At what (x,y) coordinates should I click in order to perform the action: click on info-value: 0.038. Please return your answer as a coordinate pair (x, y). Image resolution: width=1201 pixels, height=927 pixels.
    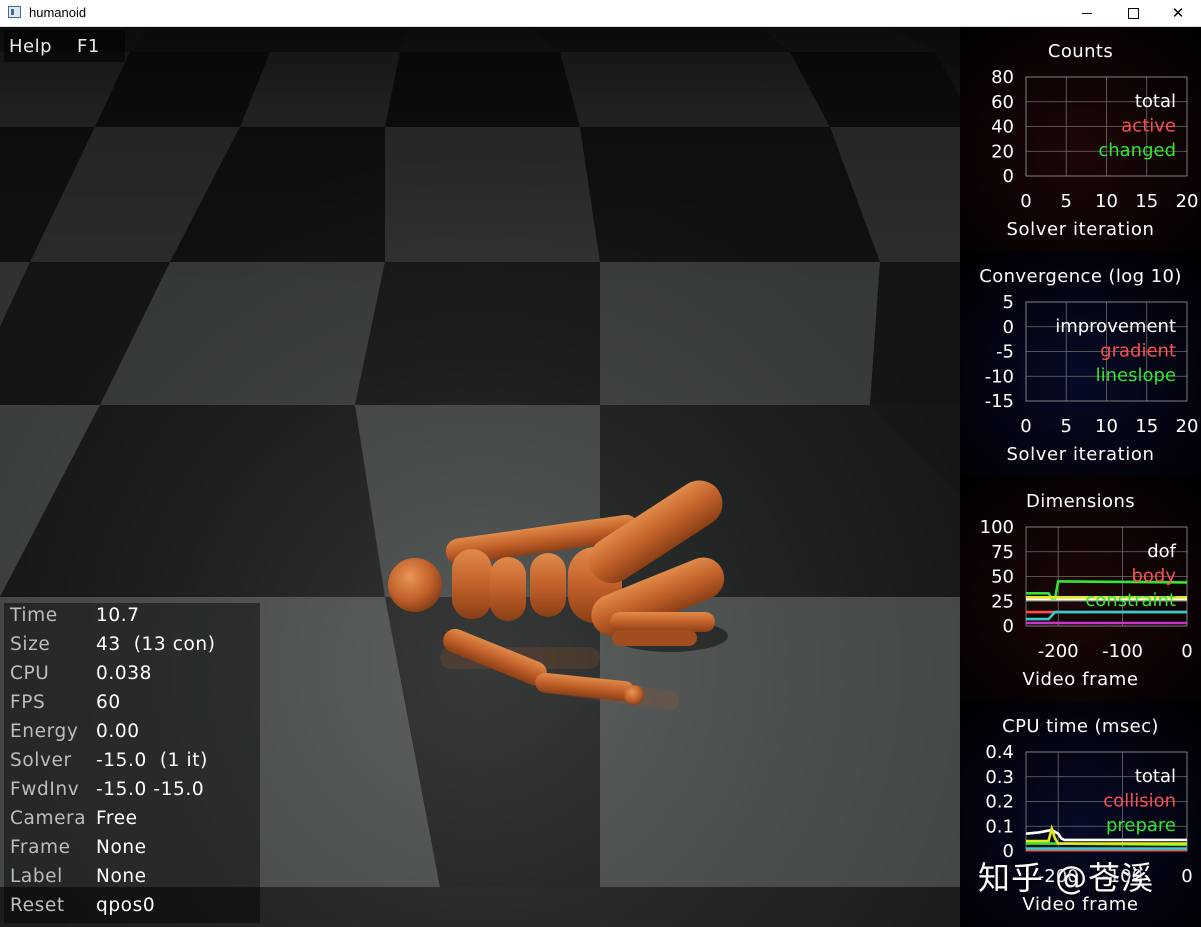
    Looking at the image, I should click on (124, 673).